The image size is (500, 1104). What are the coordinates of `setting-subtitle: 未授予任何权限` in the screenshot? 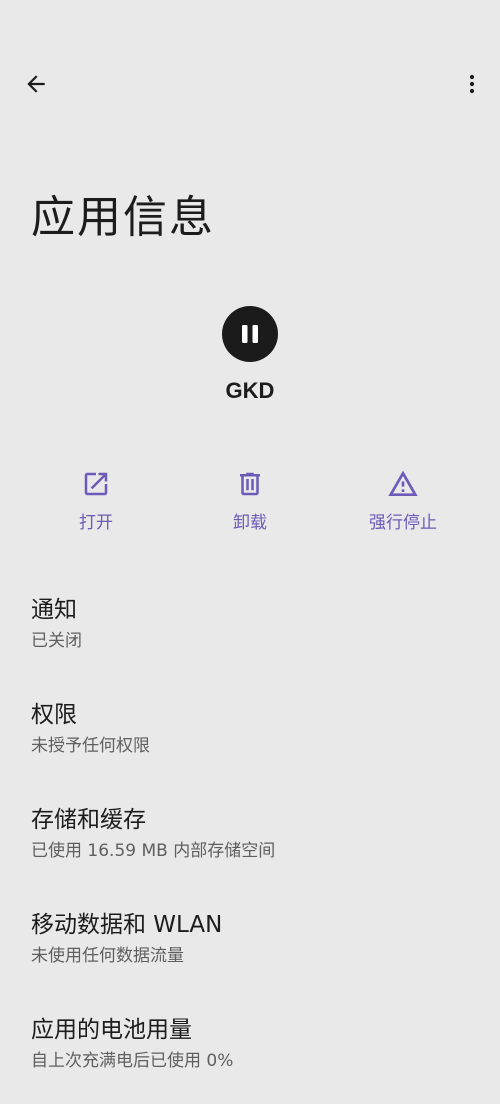 It's located at (90, 746).